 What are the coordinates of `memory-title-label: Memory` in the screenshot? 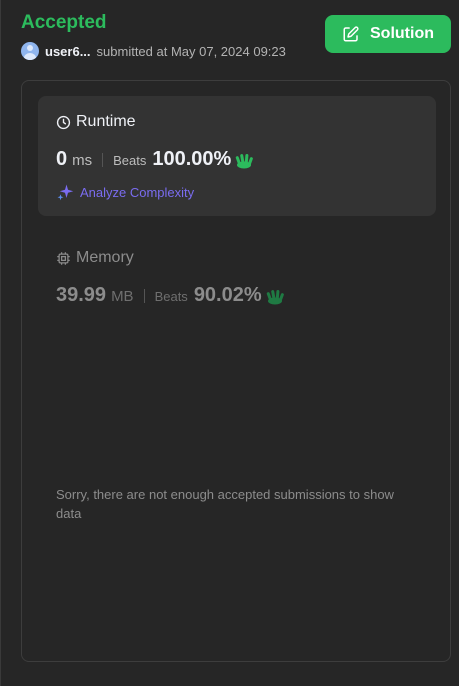 It's located at (105, 257).